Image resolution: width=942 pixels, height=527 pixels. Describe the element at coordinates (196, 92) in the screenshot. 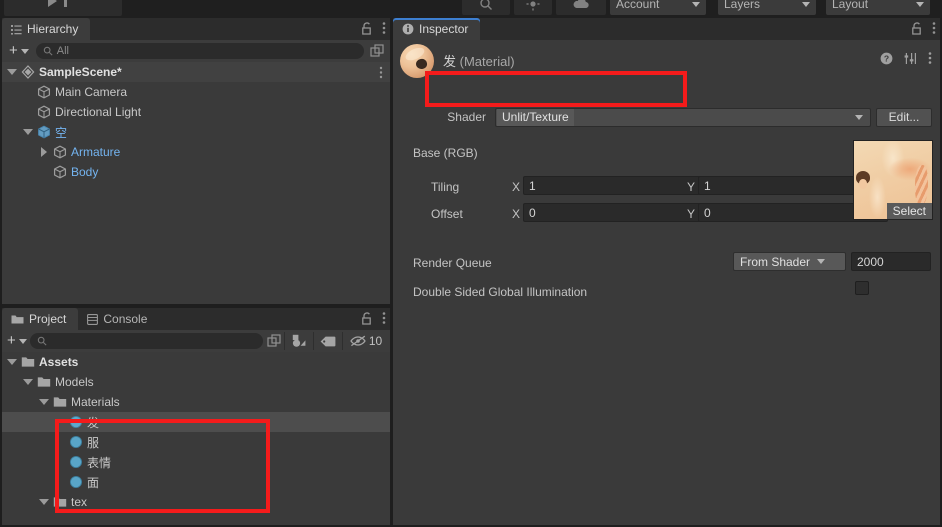

I see `tree-row: Main Camera` at that location.